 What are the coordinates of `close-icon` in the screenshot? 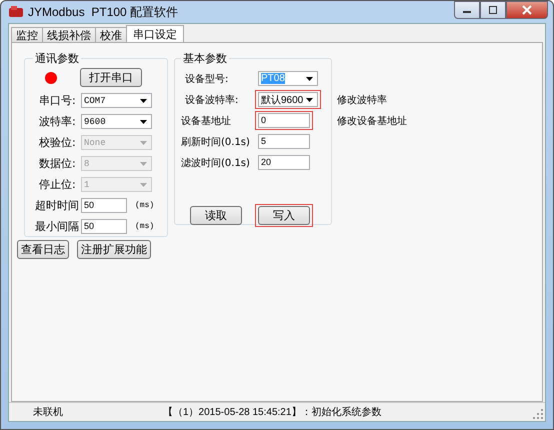 It's located at (527, 10).